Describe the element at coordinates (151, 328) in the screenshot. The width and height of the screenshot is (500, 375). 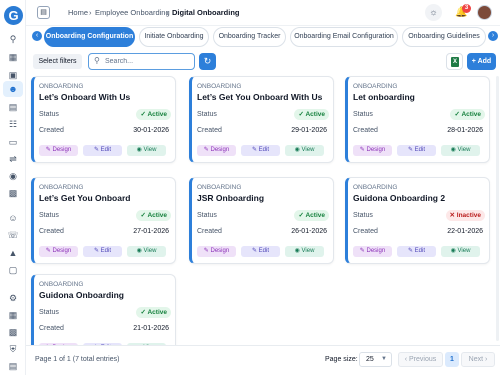
I see `created-date: 21-01-2026` at that location.